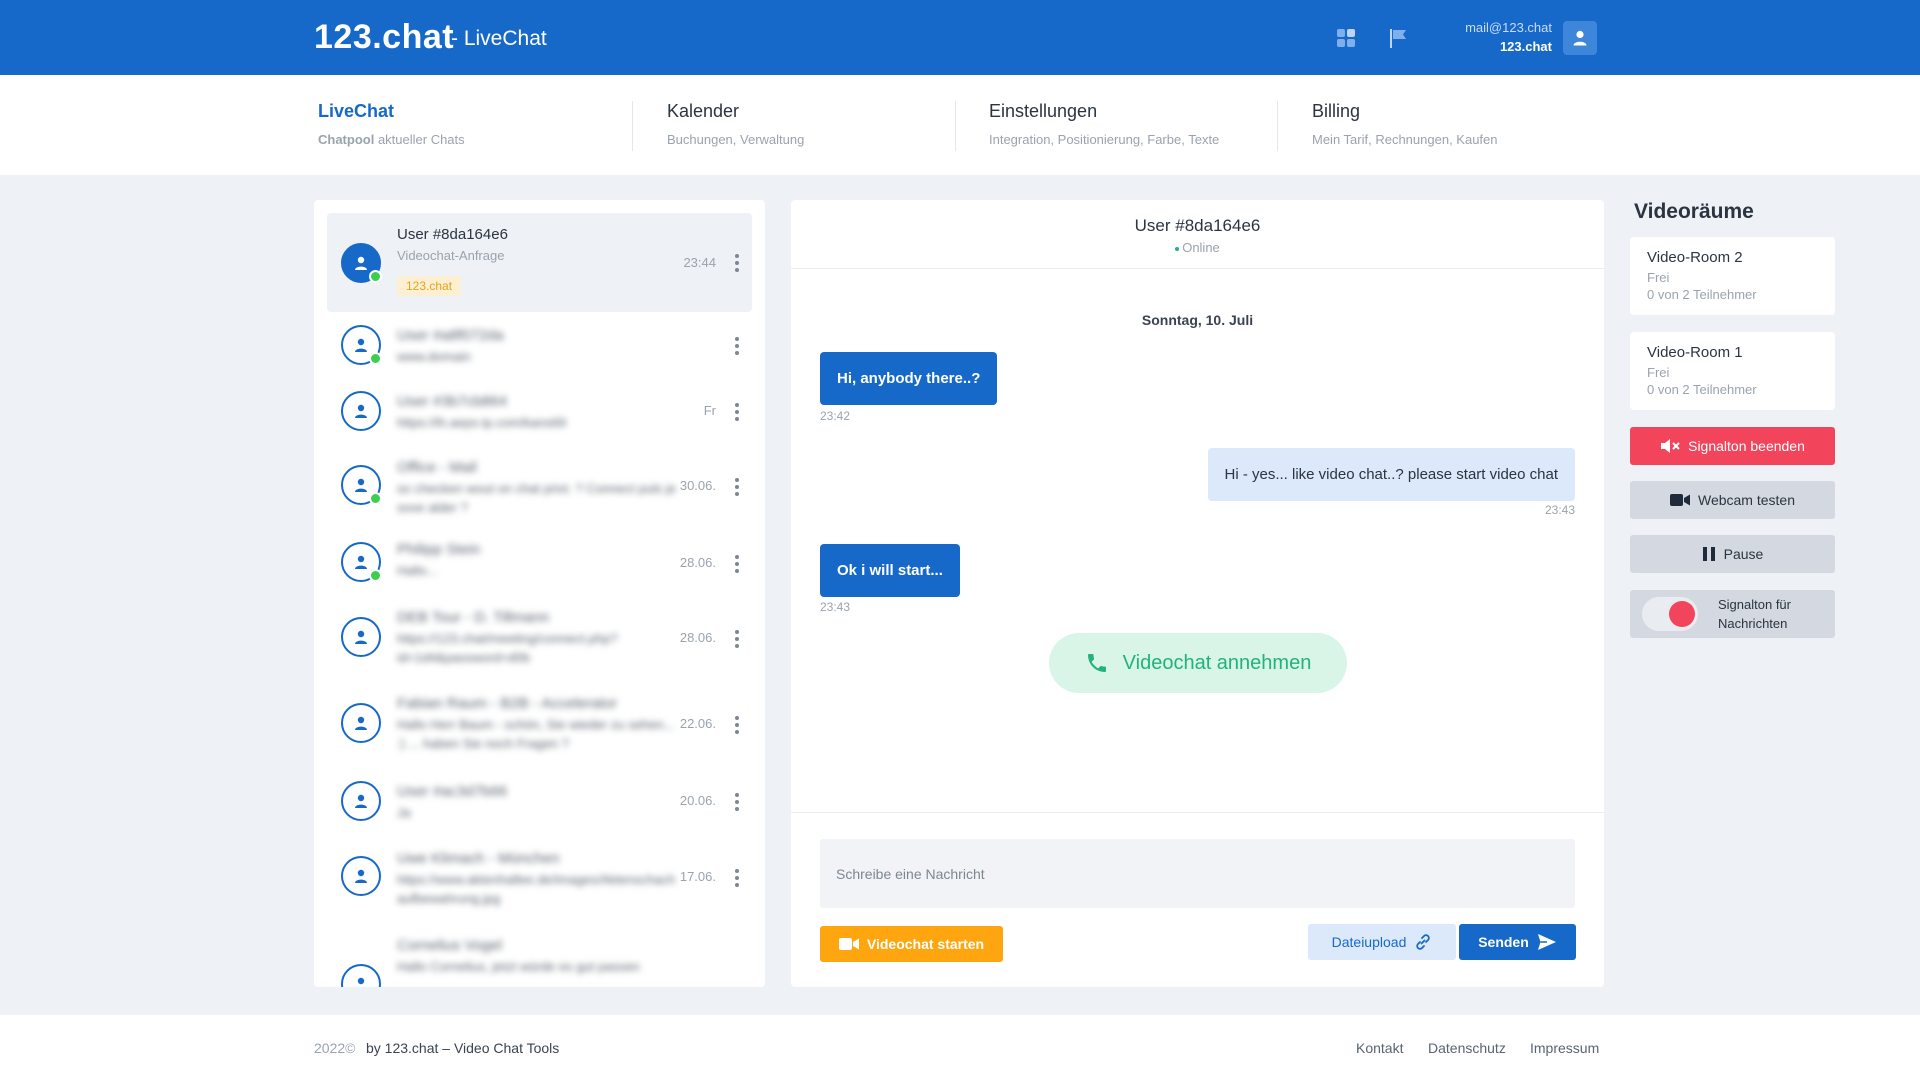 The width and height of the screenshot is (1920, 1080). I want to click on chat-preview: https://ih.aeps-ip.com/kans69, so click(482, 422).